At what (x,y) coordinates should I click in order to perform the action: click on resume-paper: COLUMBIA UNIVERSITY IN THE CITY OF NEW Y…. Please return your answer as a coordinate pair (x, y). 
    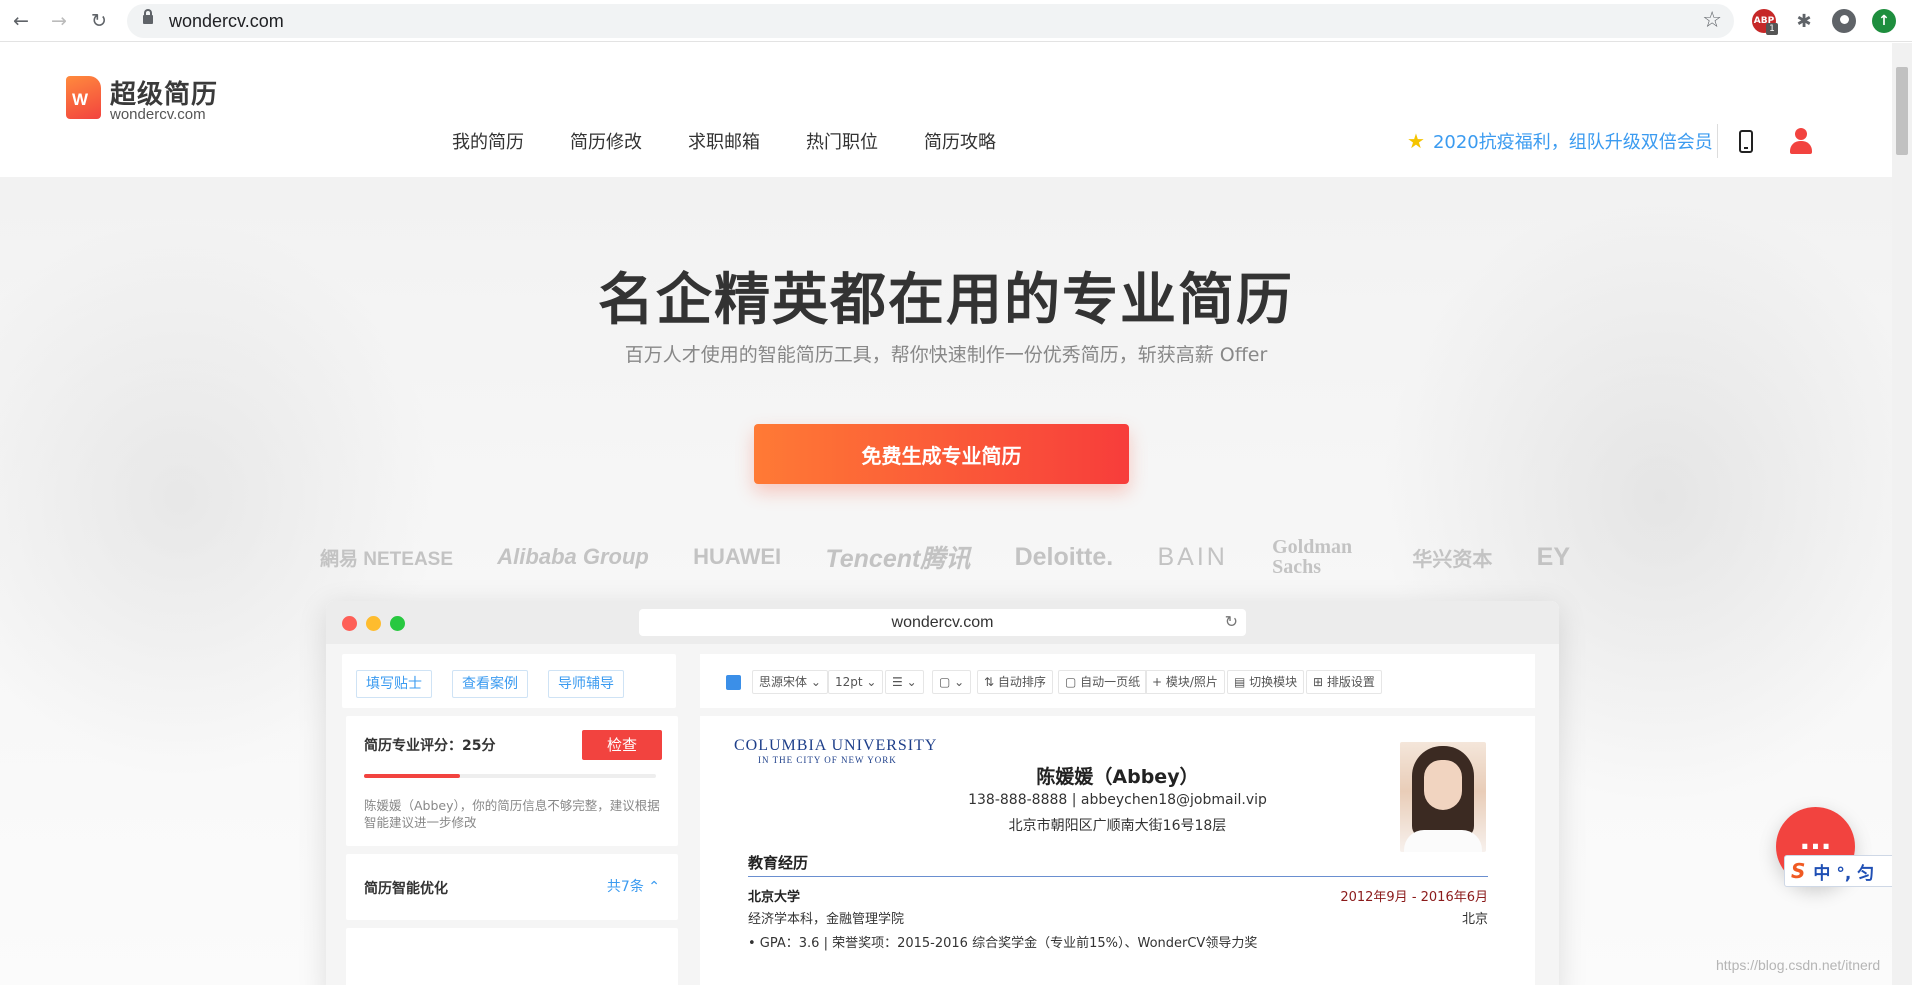
    Looking at the image, I should click on (1117, 850).